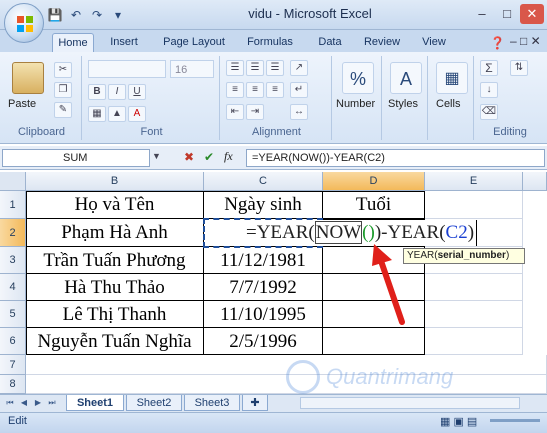 The width and height of the screenshot is (547, 433). Describe the element at coordinates (275, 90) in the screenshot. I see `align-right-icon: ≡` at that location.